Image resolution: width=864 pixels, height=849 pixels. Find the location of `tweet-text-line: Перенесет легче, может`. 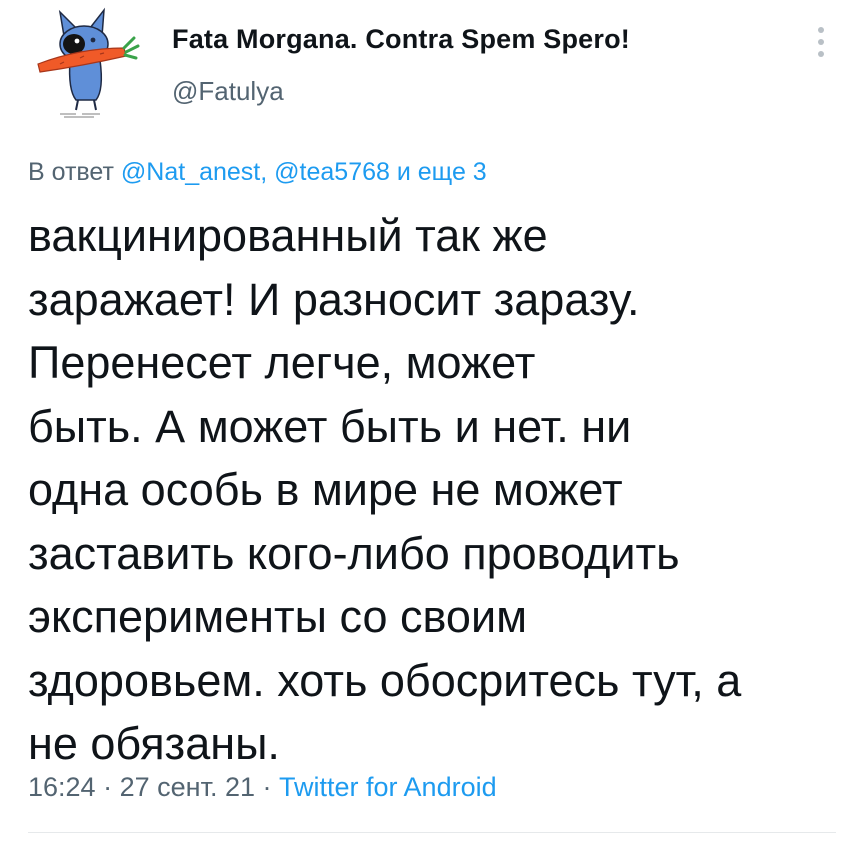

tweet-text-line: Перенесет легче, может is located at coordinates (282, 362).